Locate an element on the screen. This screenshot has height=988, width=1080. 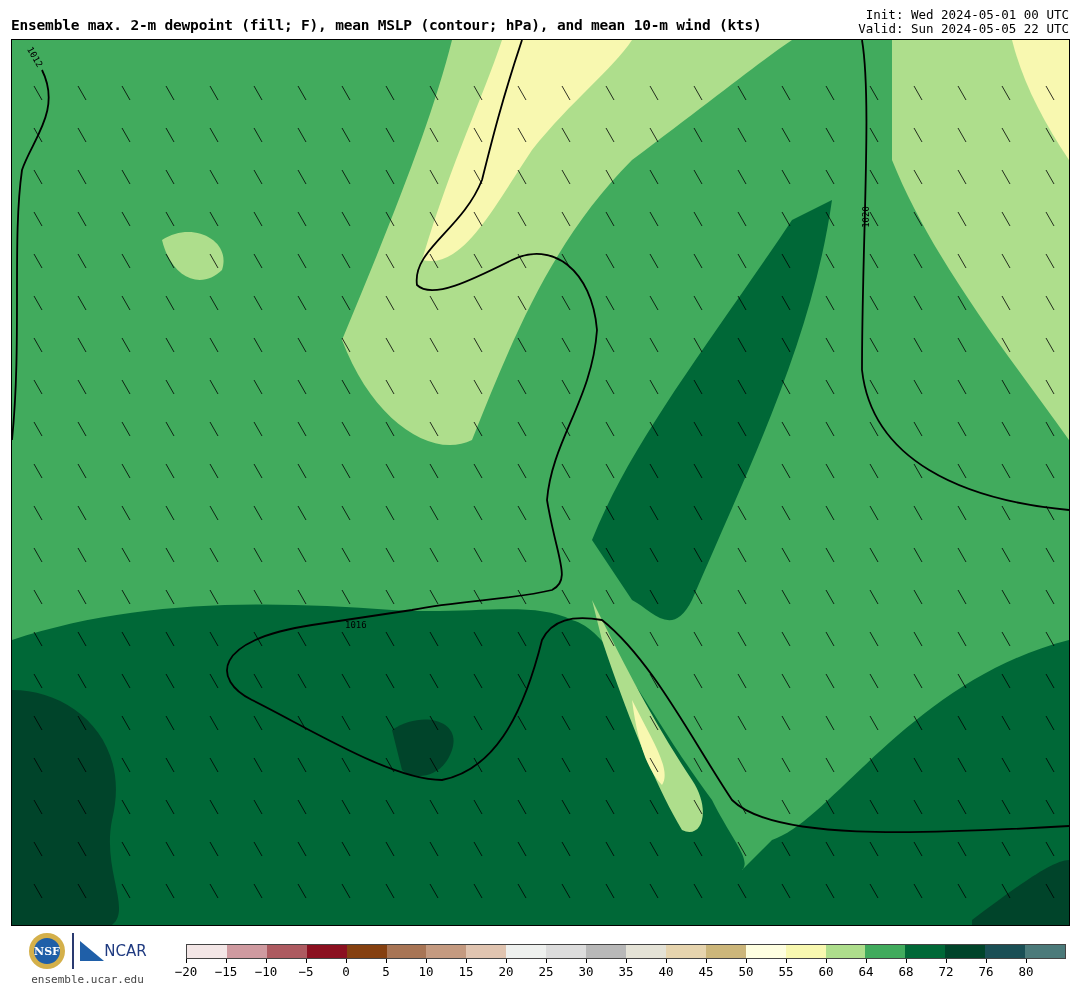
chart-title: Ensemble max. 2-m dewpoint (fill; F), mean MSLP (contour; hPa), and mean 10-m wind (kts) is located at coordinates (386, 25).